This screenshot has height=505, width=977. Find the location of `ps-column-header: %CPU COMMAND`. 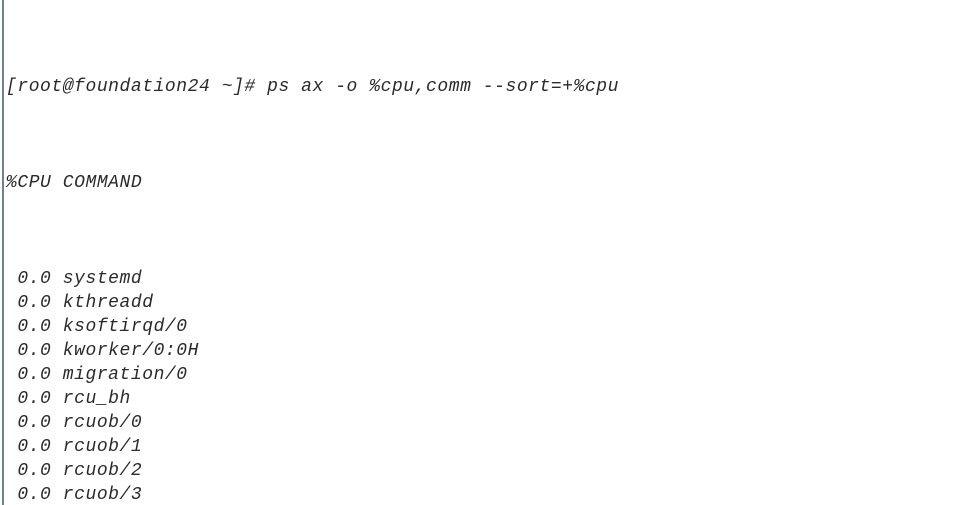

ps-column-header: %CPU COMMAND is located at coordinates (74, 183).